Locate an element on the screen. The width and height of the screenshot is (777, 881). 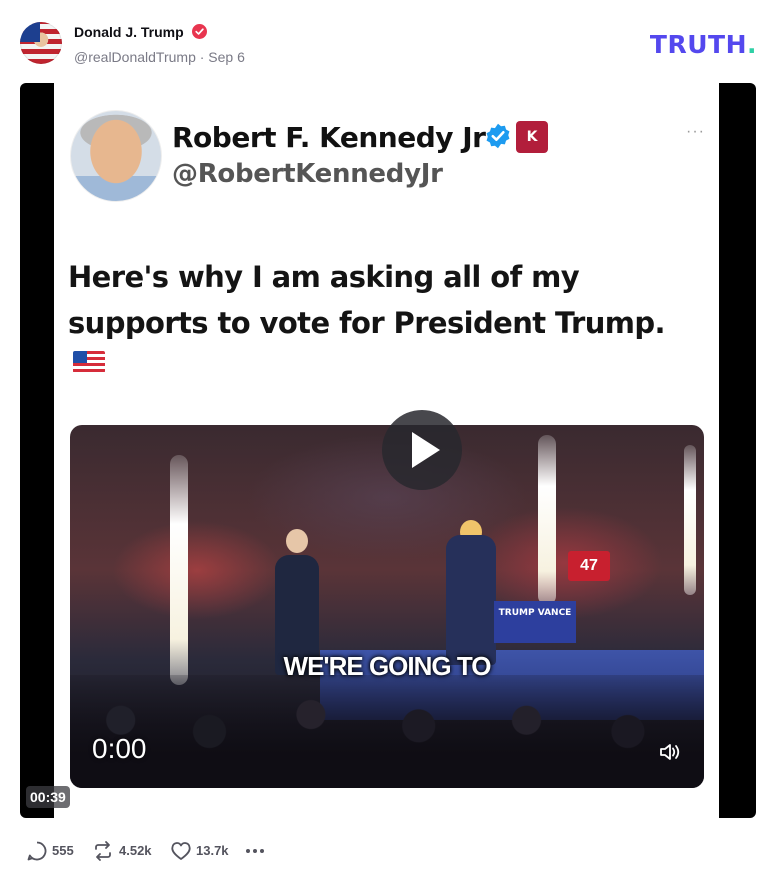
reply-count: 555 is located at coordinates (63, 850).